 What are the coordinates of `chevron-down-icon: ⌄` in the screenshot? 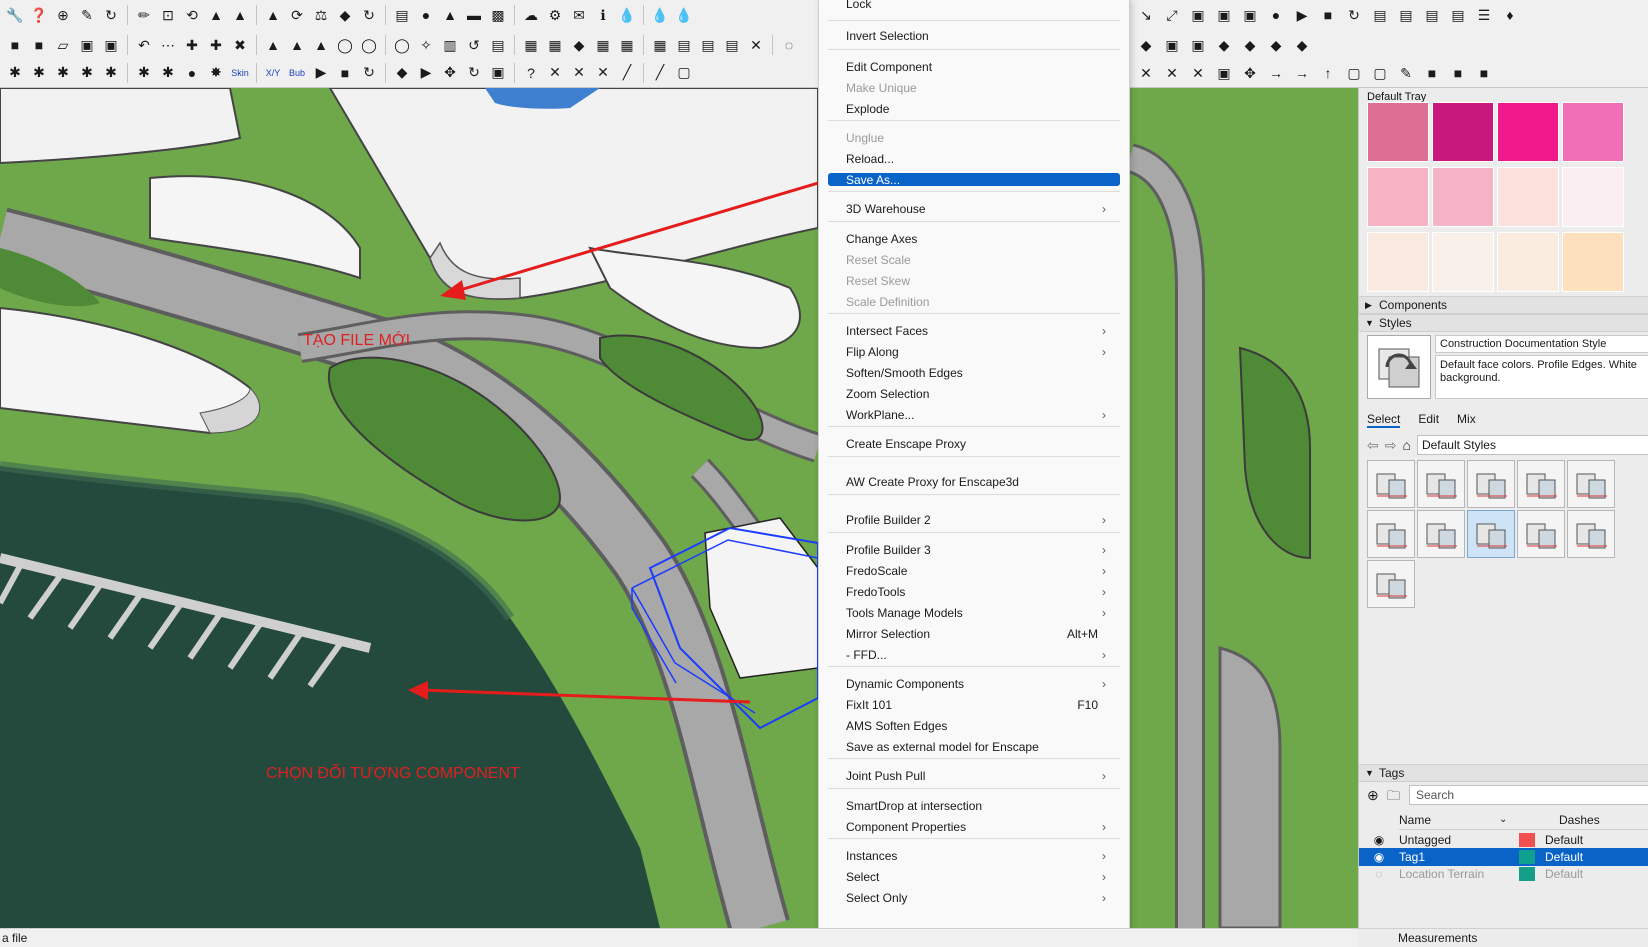 It's located at (1509, 819).